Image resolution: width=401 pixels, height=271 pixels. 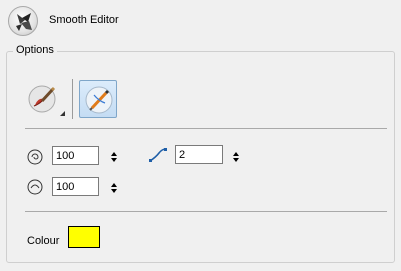 I want to click on options-label: Options, so click(x=35, y=50).